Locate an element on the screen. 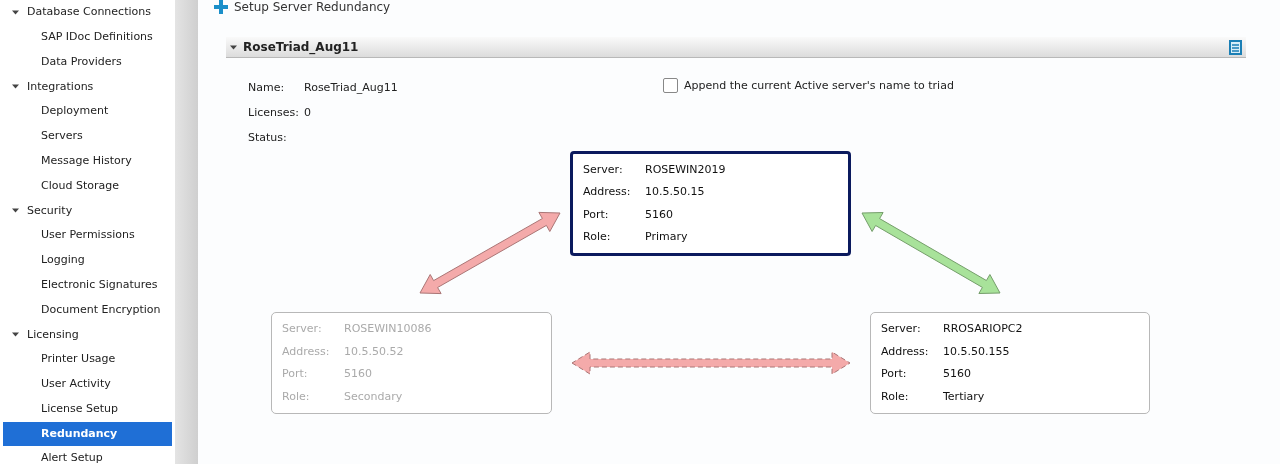  server-card: Server: ROSEWIN2019 Address: 10.5.50.15 Port: 5160 Role: Primary is located at coordinates (710, 203).